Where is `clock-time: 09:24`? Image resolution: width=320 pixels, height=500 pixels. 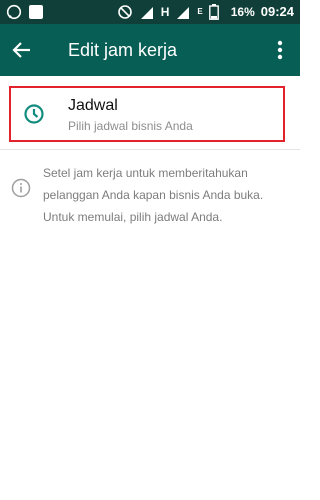 clock-time: 09:24 is located at coordinates (277, 11).